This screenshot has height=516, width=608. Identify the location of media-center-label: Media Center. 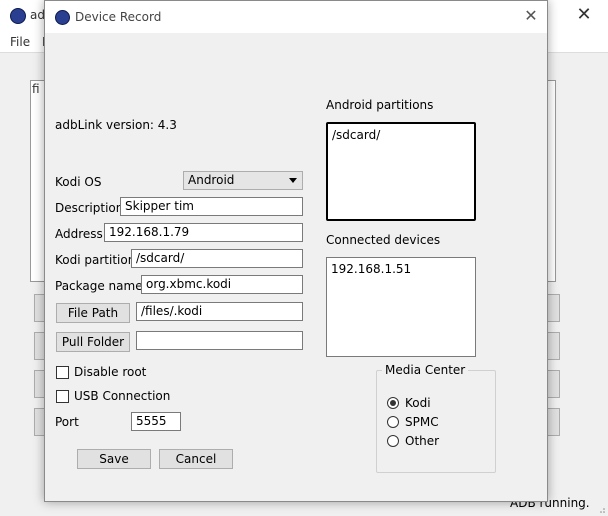
(425, 370).